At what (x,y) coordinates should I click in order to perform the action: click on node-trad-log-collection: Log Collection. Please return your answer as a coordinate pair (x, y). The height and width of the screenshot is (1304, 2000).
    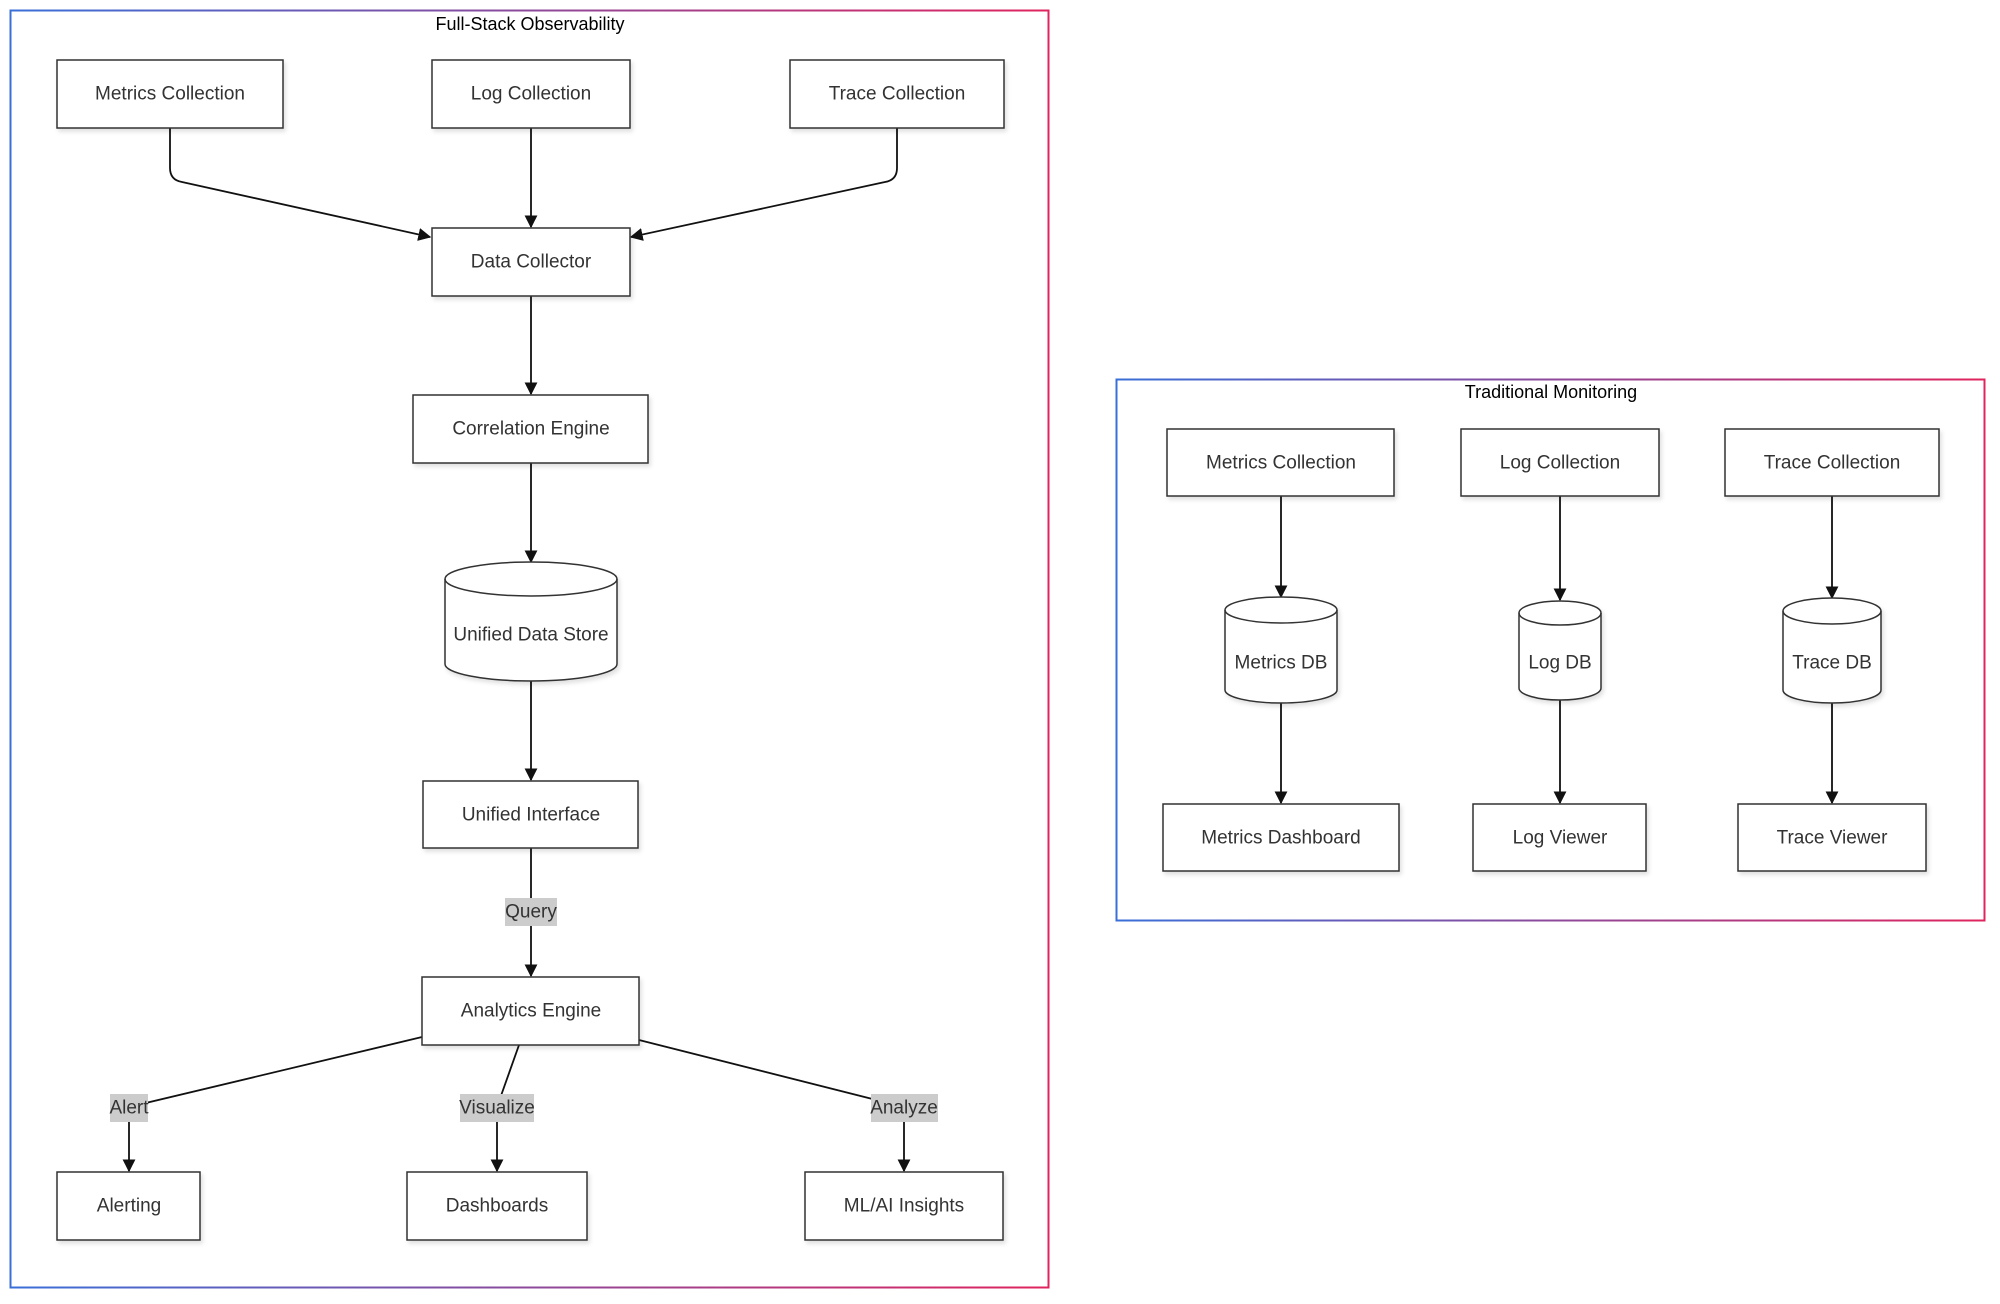
    Looking at the image, I should click on (1560, 462).